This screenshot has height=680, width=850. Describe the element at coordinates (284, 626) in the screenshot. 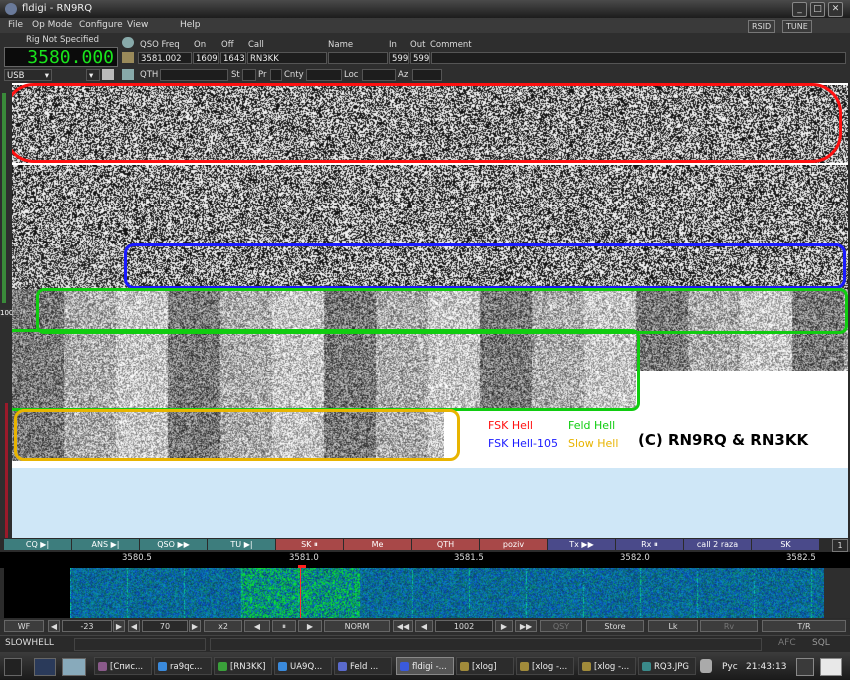

I see `pause-button: ⏸` at that location.